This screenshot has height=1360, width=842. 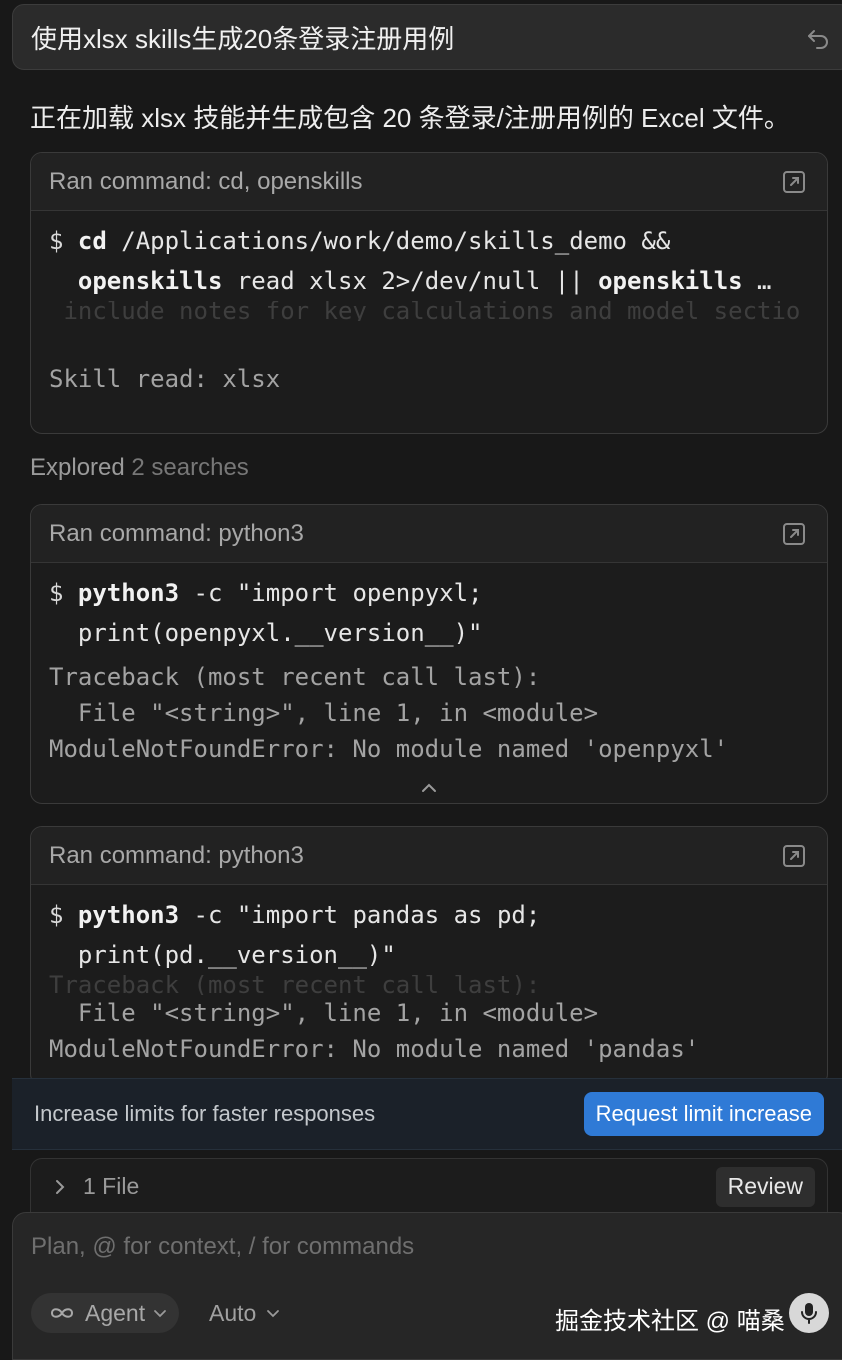 What do you see at coordinates (111, 1186) in the screenshot?
I see `files-count-label: 1 File` at bounding box center [111, 1186].